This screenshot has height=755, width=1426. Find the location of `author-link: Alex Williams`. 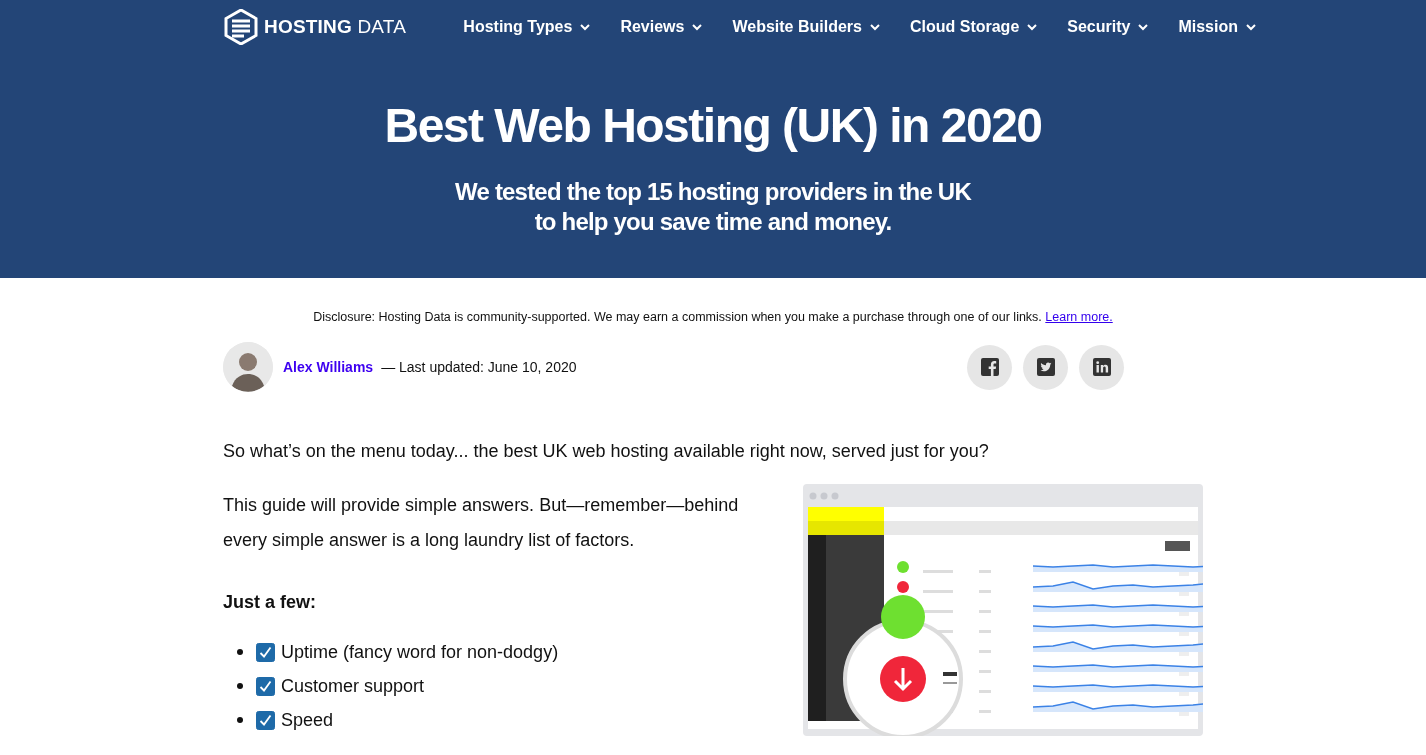

author-link: Alex Williams is located at coordinates (328, 367).